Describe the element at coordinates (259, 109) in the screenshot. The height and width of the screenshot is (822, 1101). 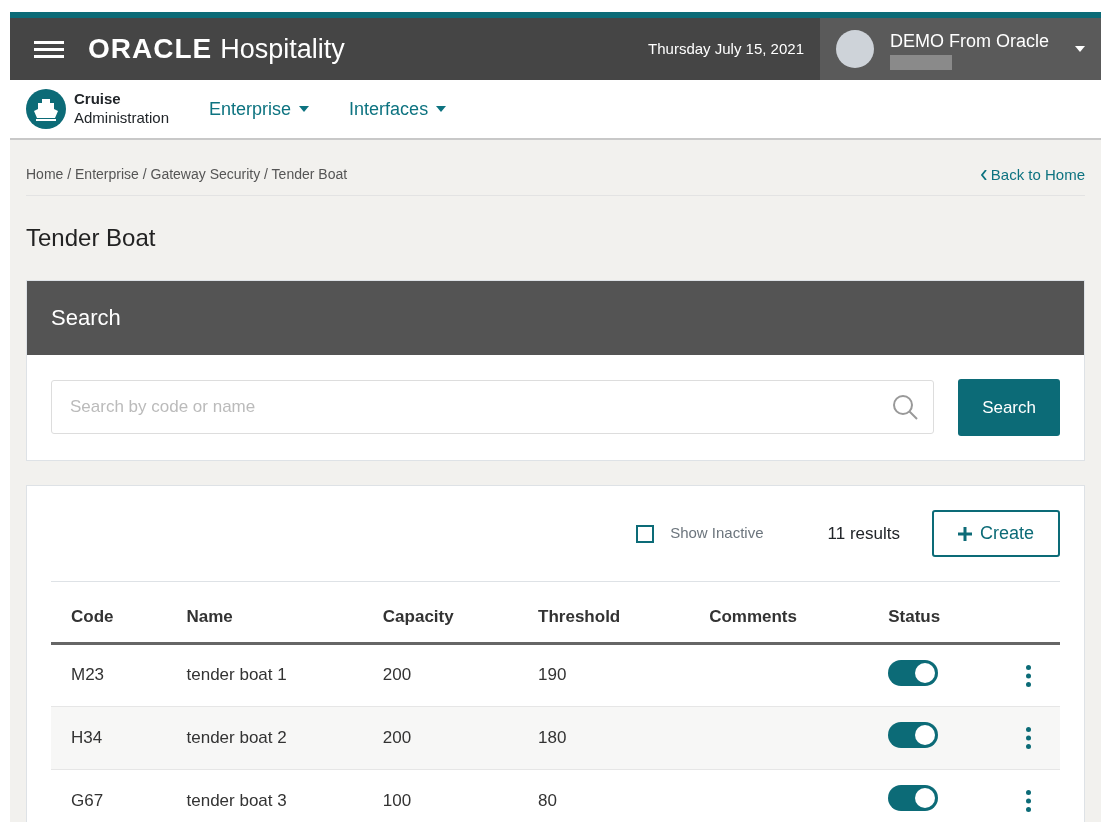
I see `nav-menu: Enterprise` at that location.